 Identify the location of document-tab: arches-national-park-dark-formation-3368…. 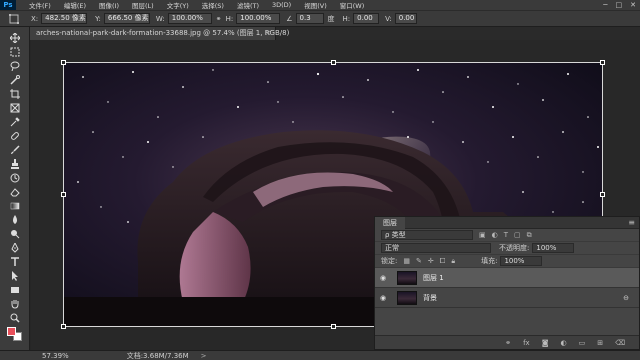
(159, 33).